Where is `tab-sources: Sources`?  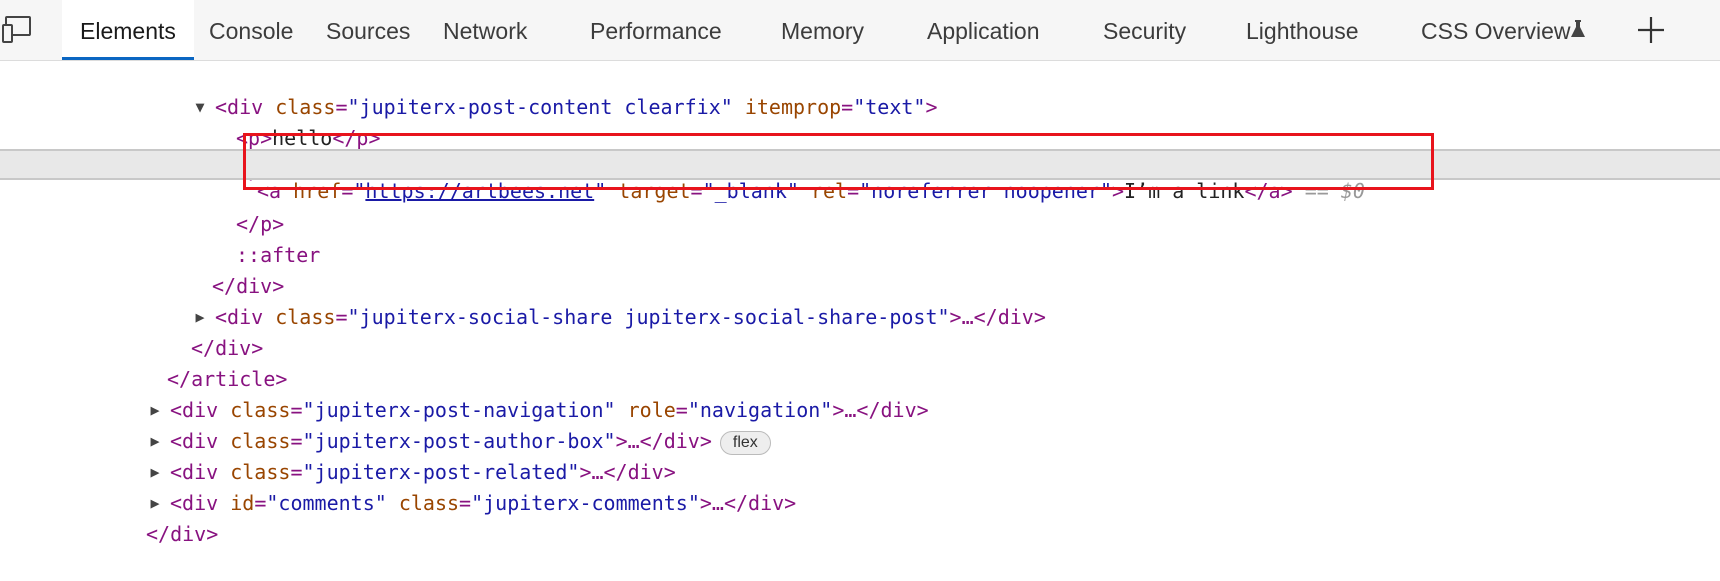 tab-sources: Sources is located at coordinates (368, 30).